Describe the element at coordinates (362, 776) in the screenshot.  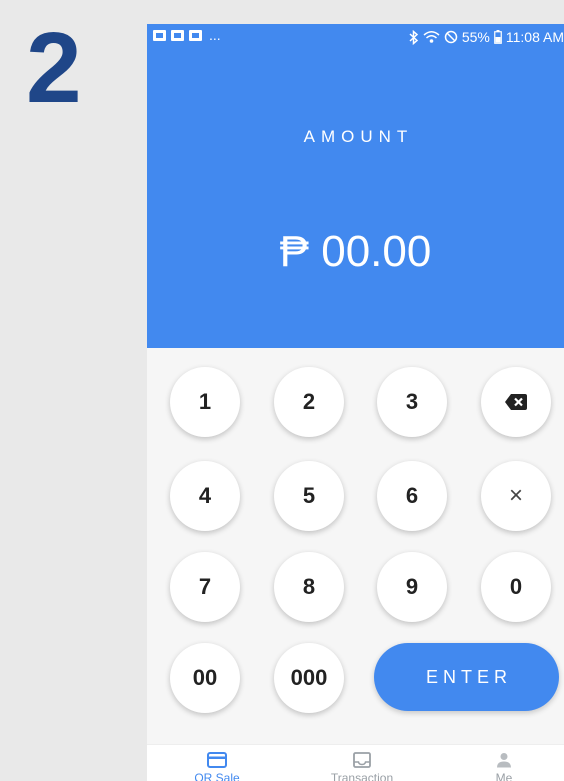
I see `nav-label-transaction: Transaction` at that location.